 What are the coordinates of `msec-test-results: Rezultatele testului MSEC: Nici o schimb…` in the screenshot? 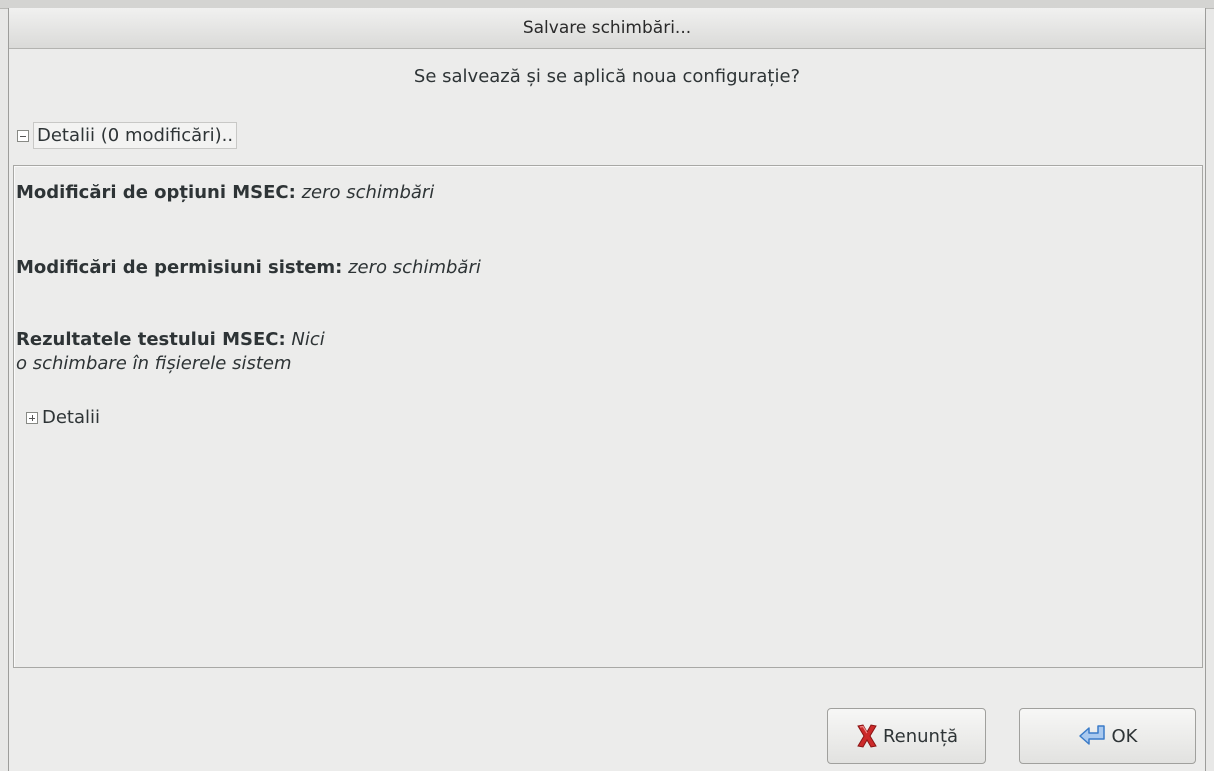 It's located at (170, 352).